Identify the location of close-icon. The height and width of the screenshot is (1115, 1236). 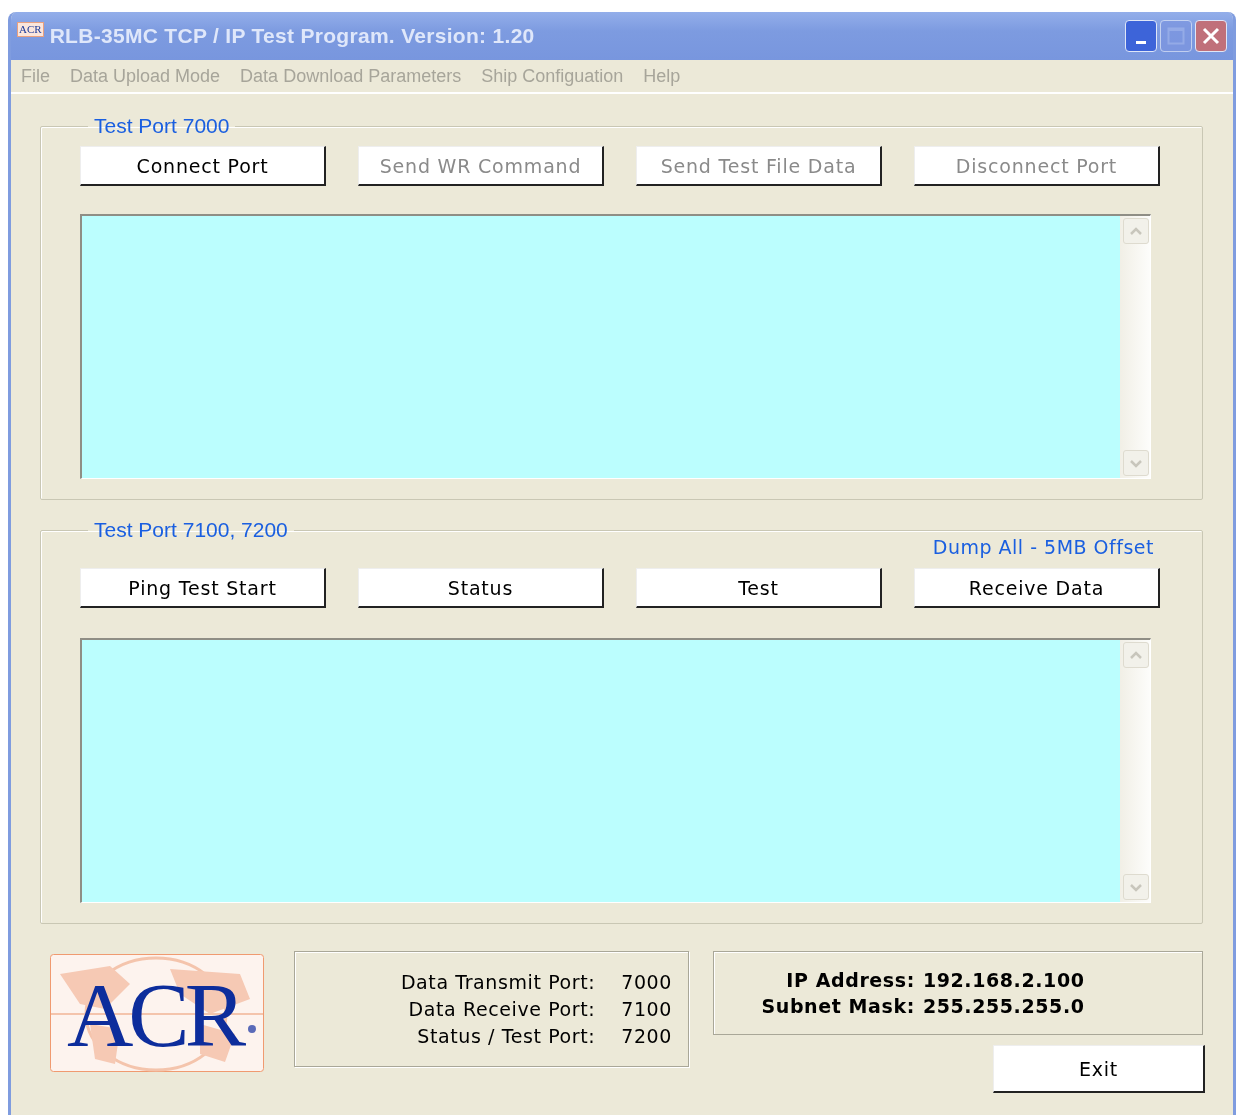
(1211, 36).